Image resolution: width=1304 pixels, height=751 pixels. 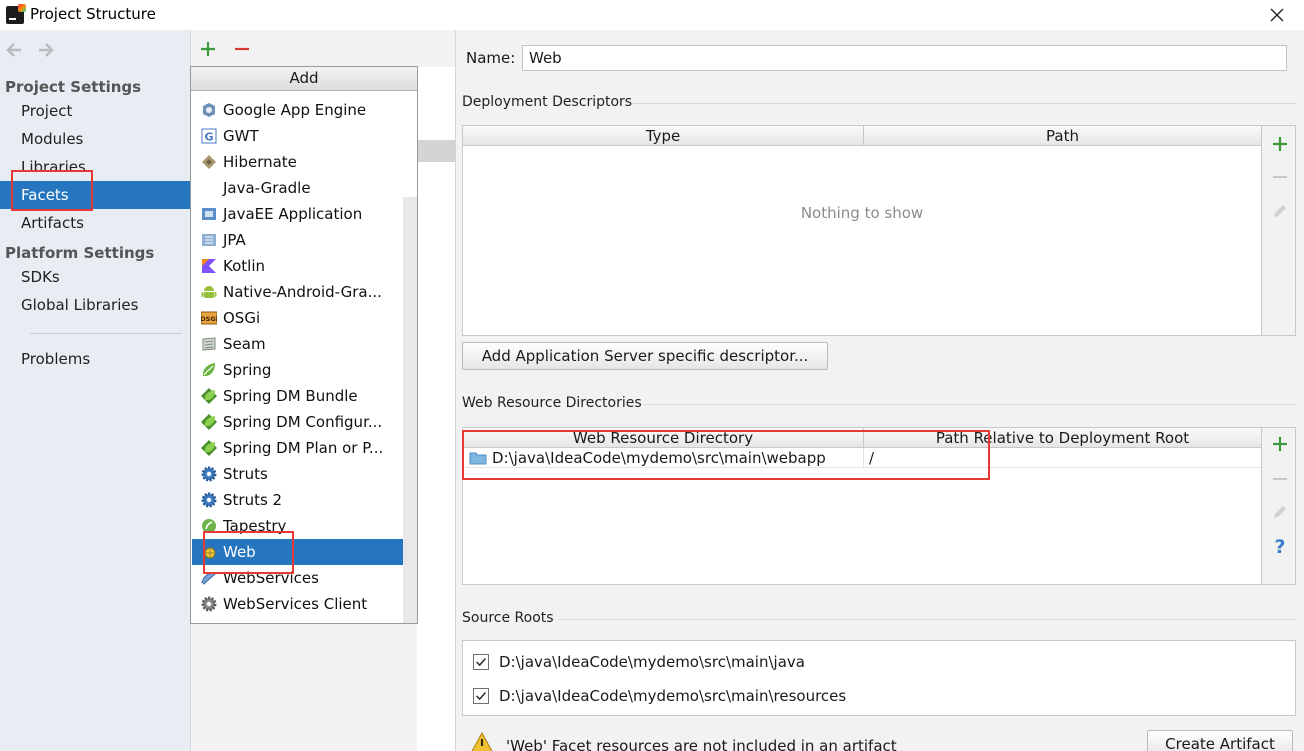 I want to click on gwt-icon: G, so click(x=209, y=136).